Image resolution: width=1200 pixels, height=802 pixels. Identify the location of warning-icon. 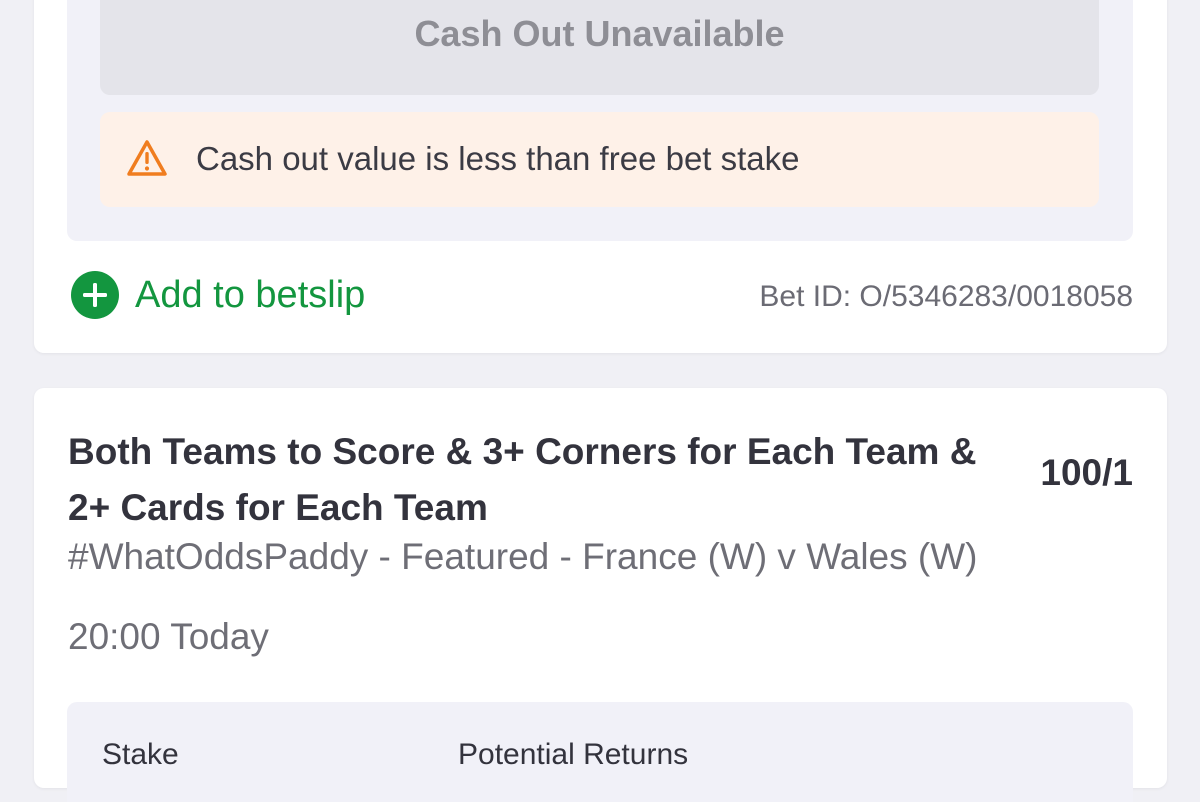
(147, 158).